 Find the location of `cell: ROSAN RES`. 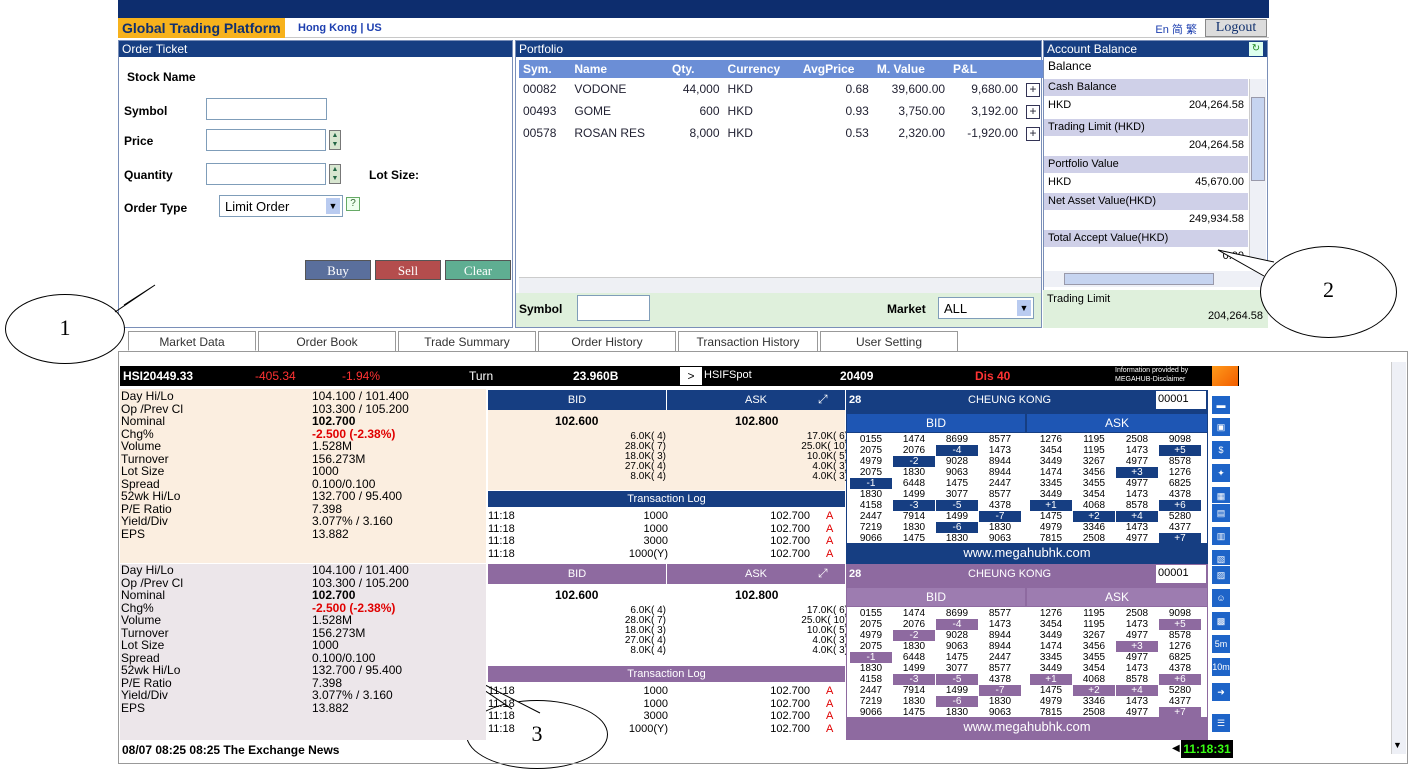

cell: ROSAN RES is located at coordinates (610, 133).